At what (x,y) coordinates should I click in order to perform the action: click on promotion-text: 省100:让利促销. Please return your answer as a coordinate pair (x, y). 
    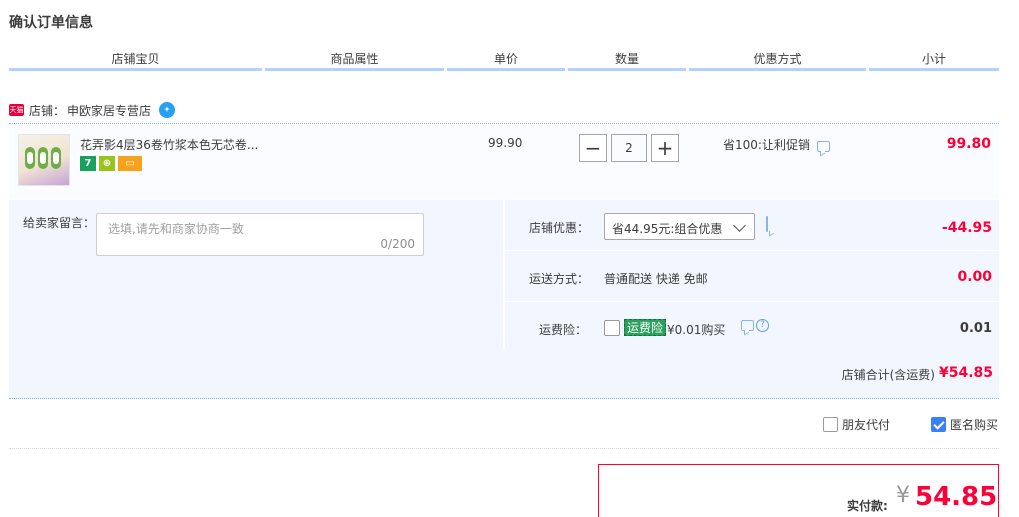
    Looking at the image, I should click on (766, 145).